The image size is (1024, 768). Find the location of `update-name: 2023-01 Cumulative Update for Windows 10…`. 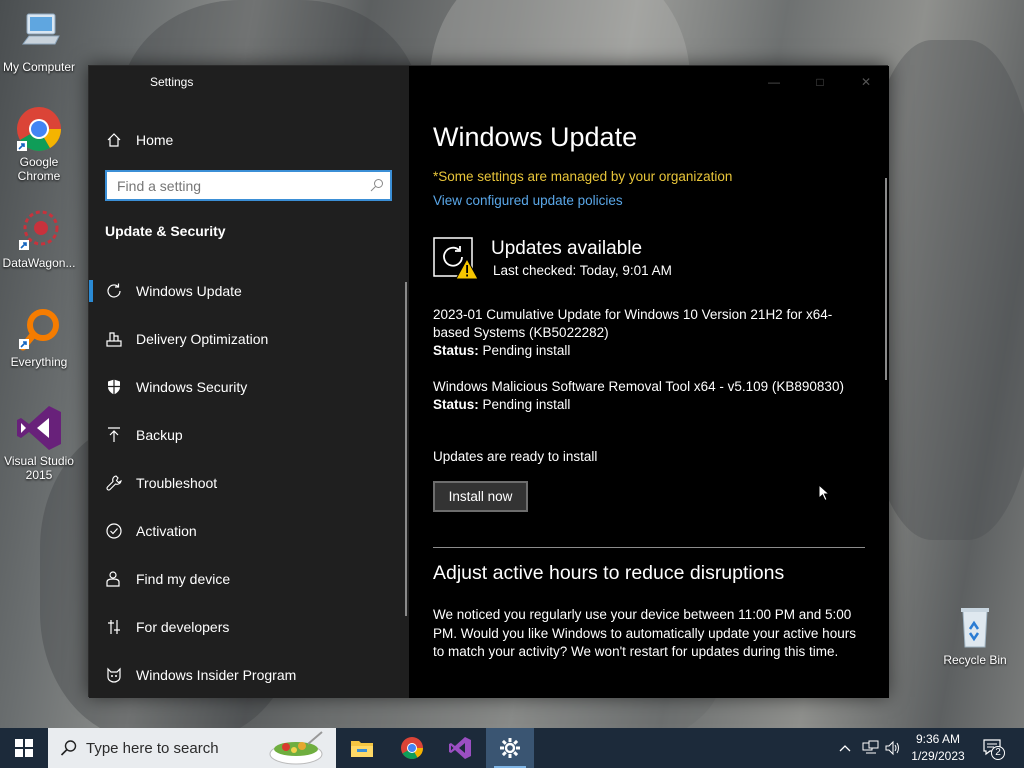

update-name: 2023-01 Cumulative Update for Windows 10… is located at coordinates (633, 323).